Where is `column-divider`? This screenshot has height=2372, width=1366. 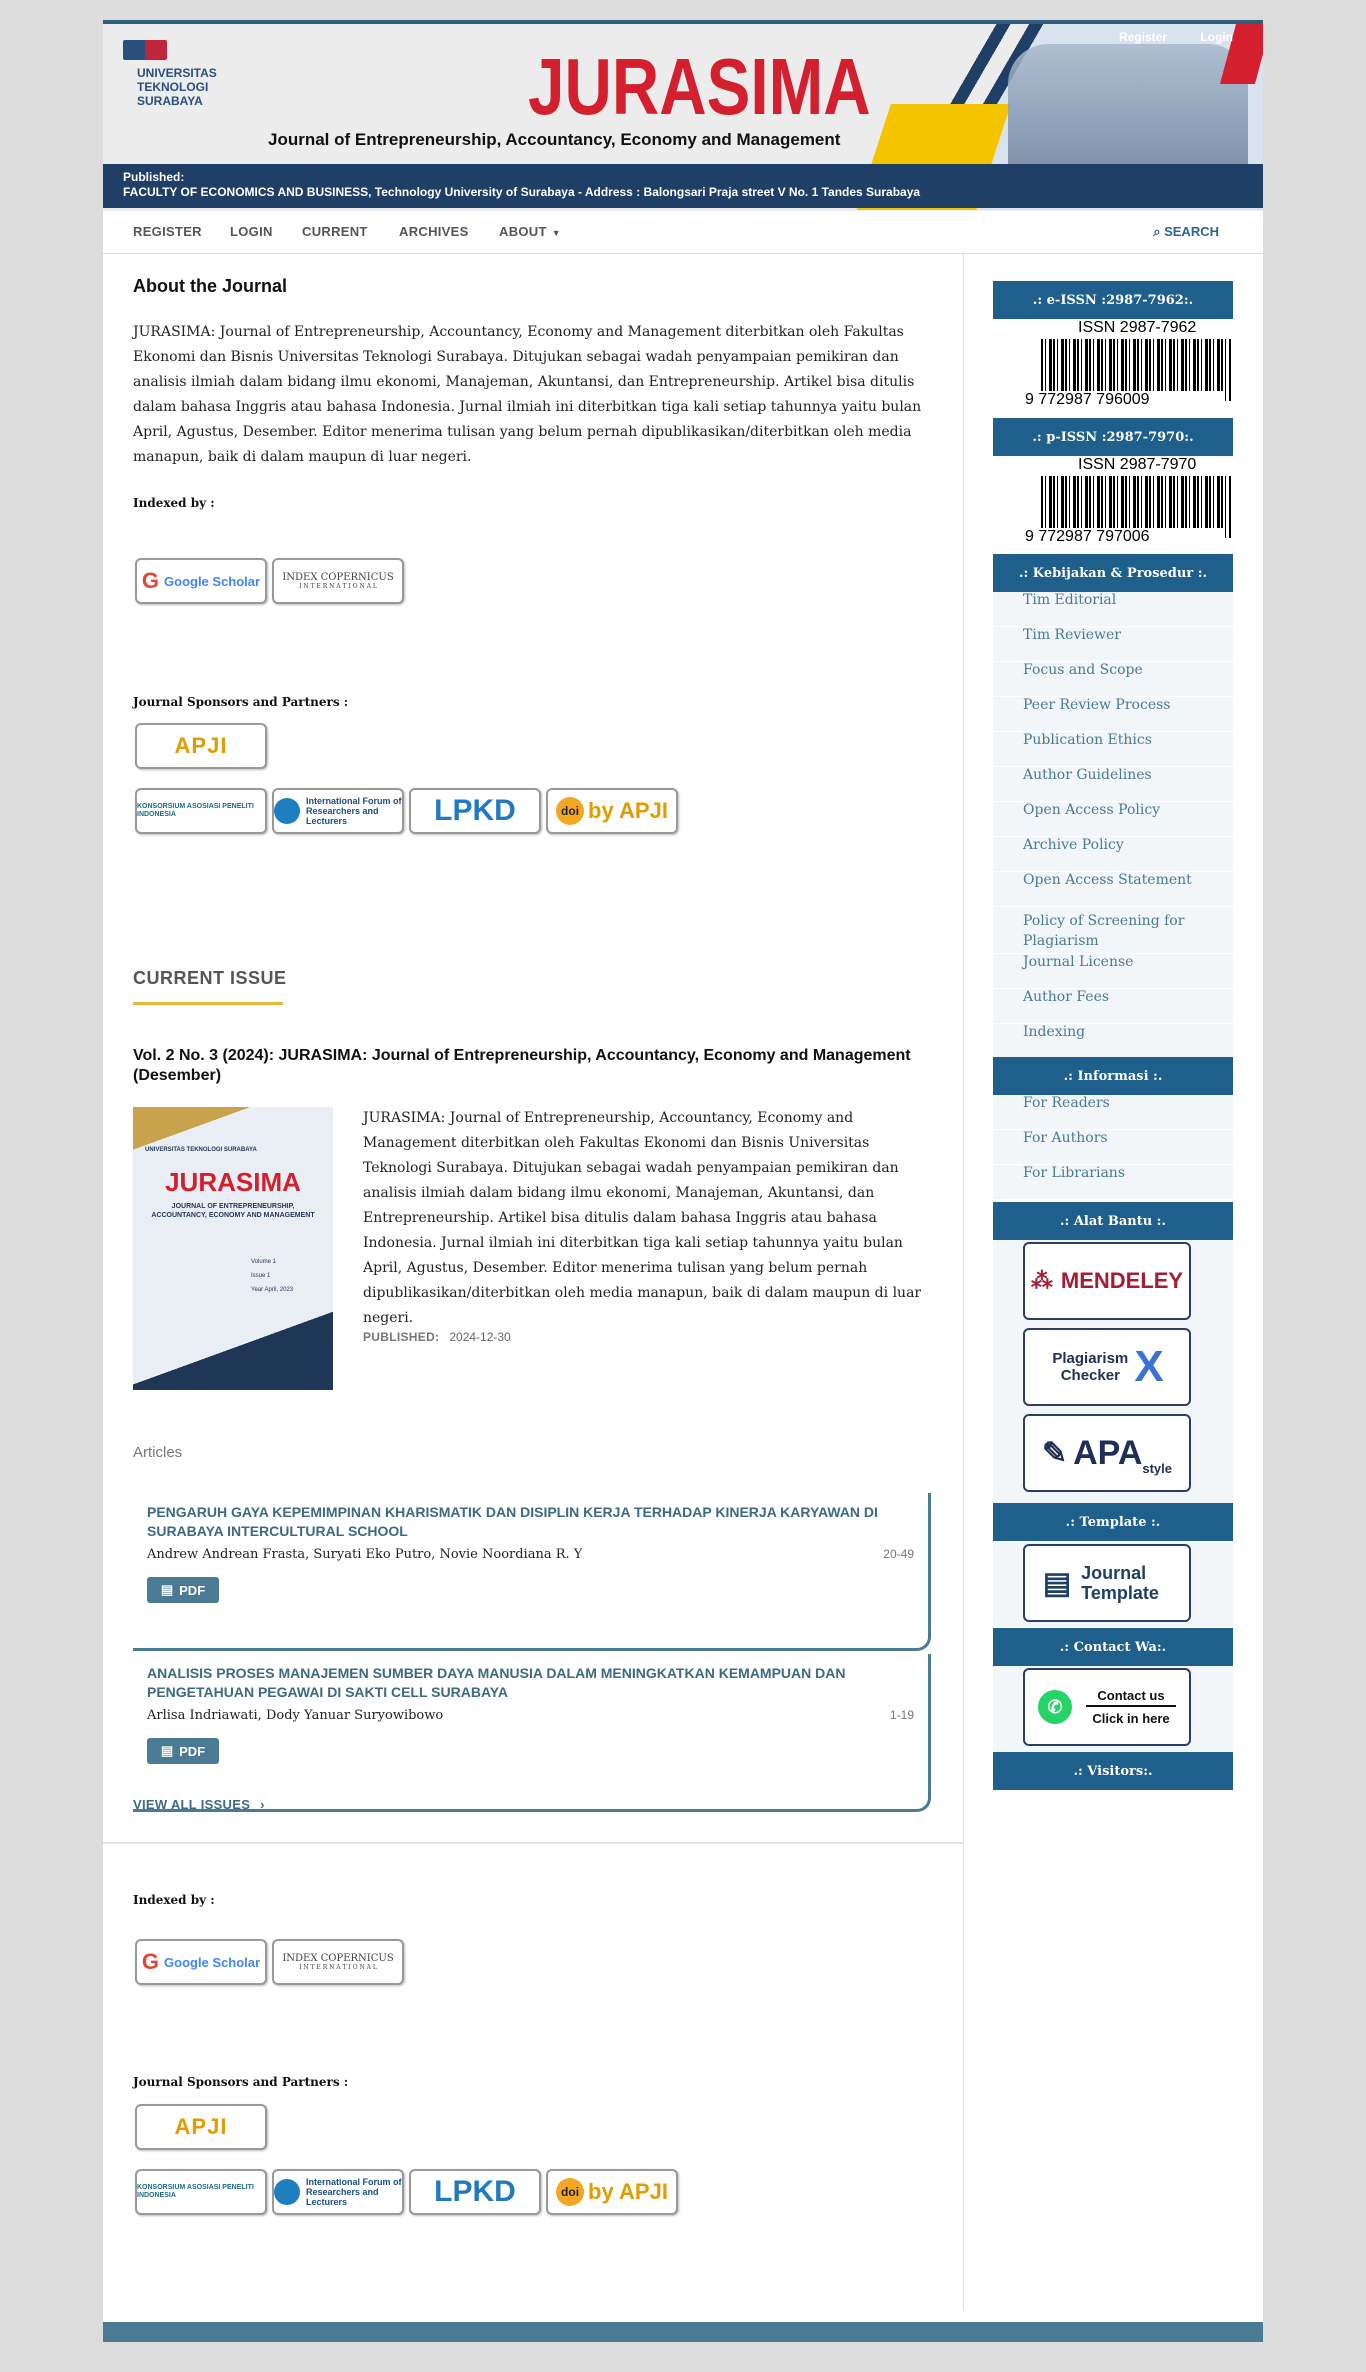 column-divider is located at coordinates (963, 1281).